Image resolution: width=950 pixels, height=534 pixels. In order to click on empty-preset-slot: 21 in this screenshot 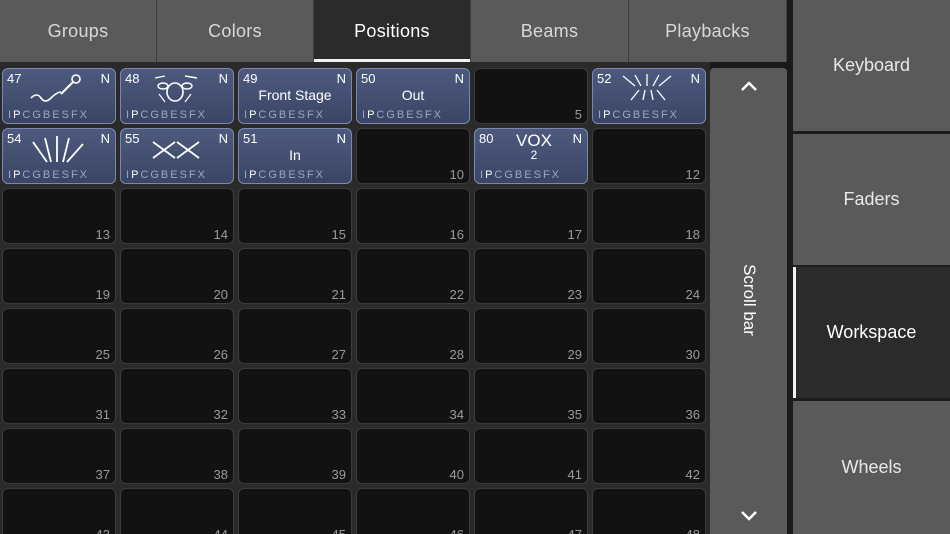, I will do `click(295, 276)`.